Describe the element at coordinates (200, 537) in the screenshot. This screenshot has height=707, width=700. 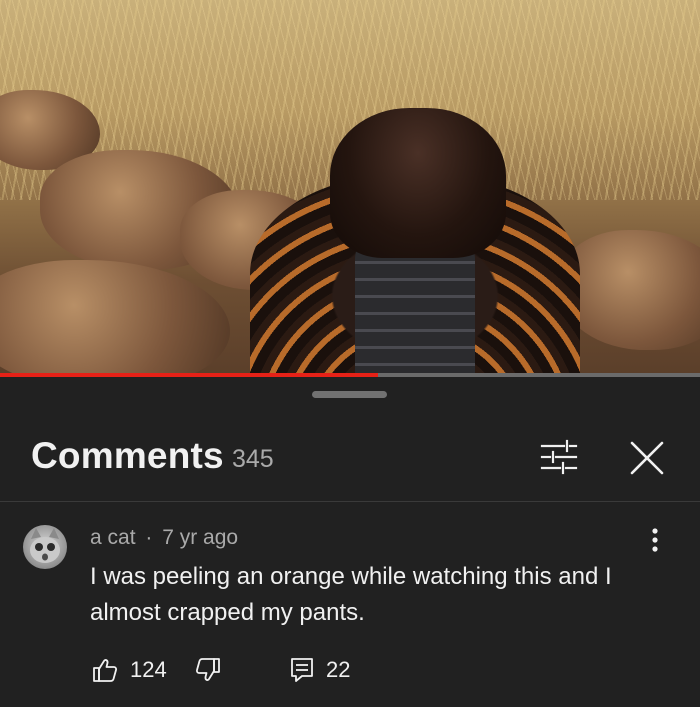
I see `comment-age: 7 yr ago` at that location.